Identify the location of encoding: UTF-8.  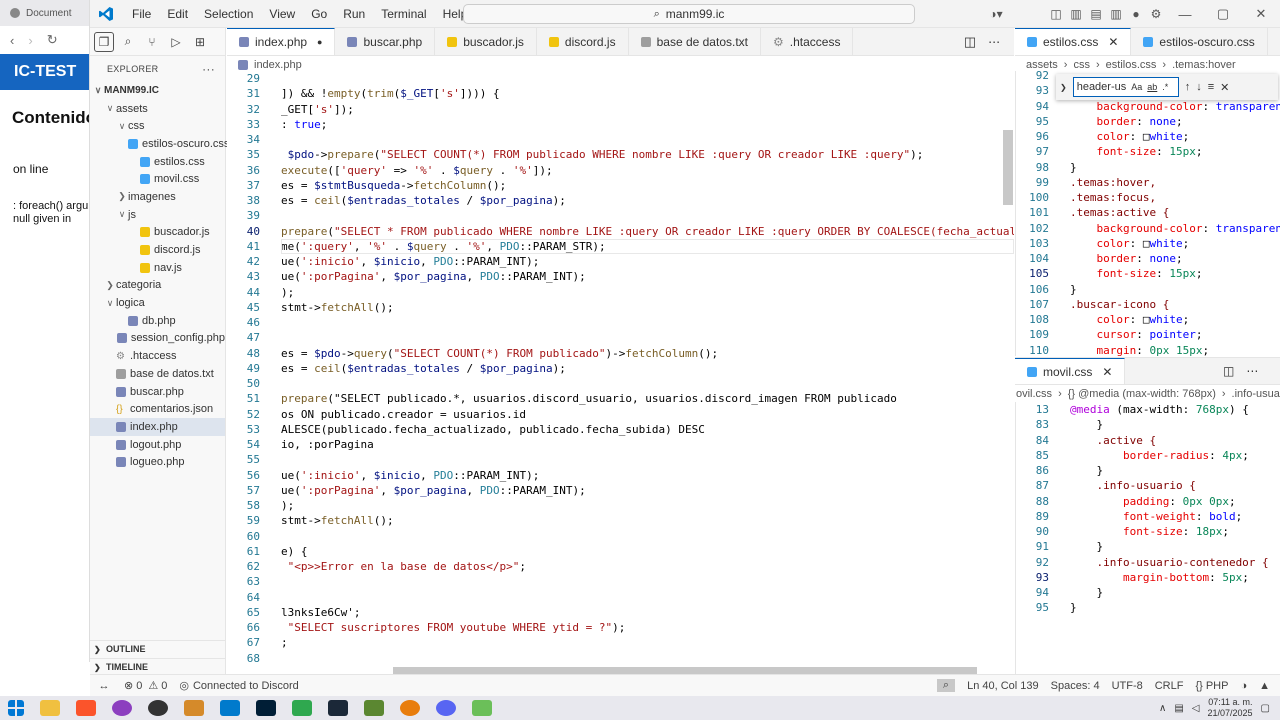
(1127, 686).